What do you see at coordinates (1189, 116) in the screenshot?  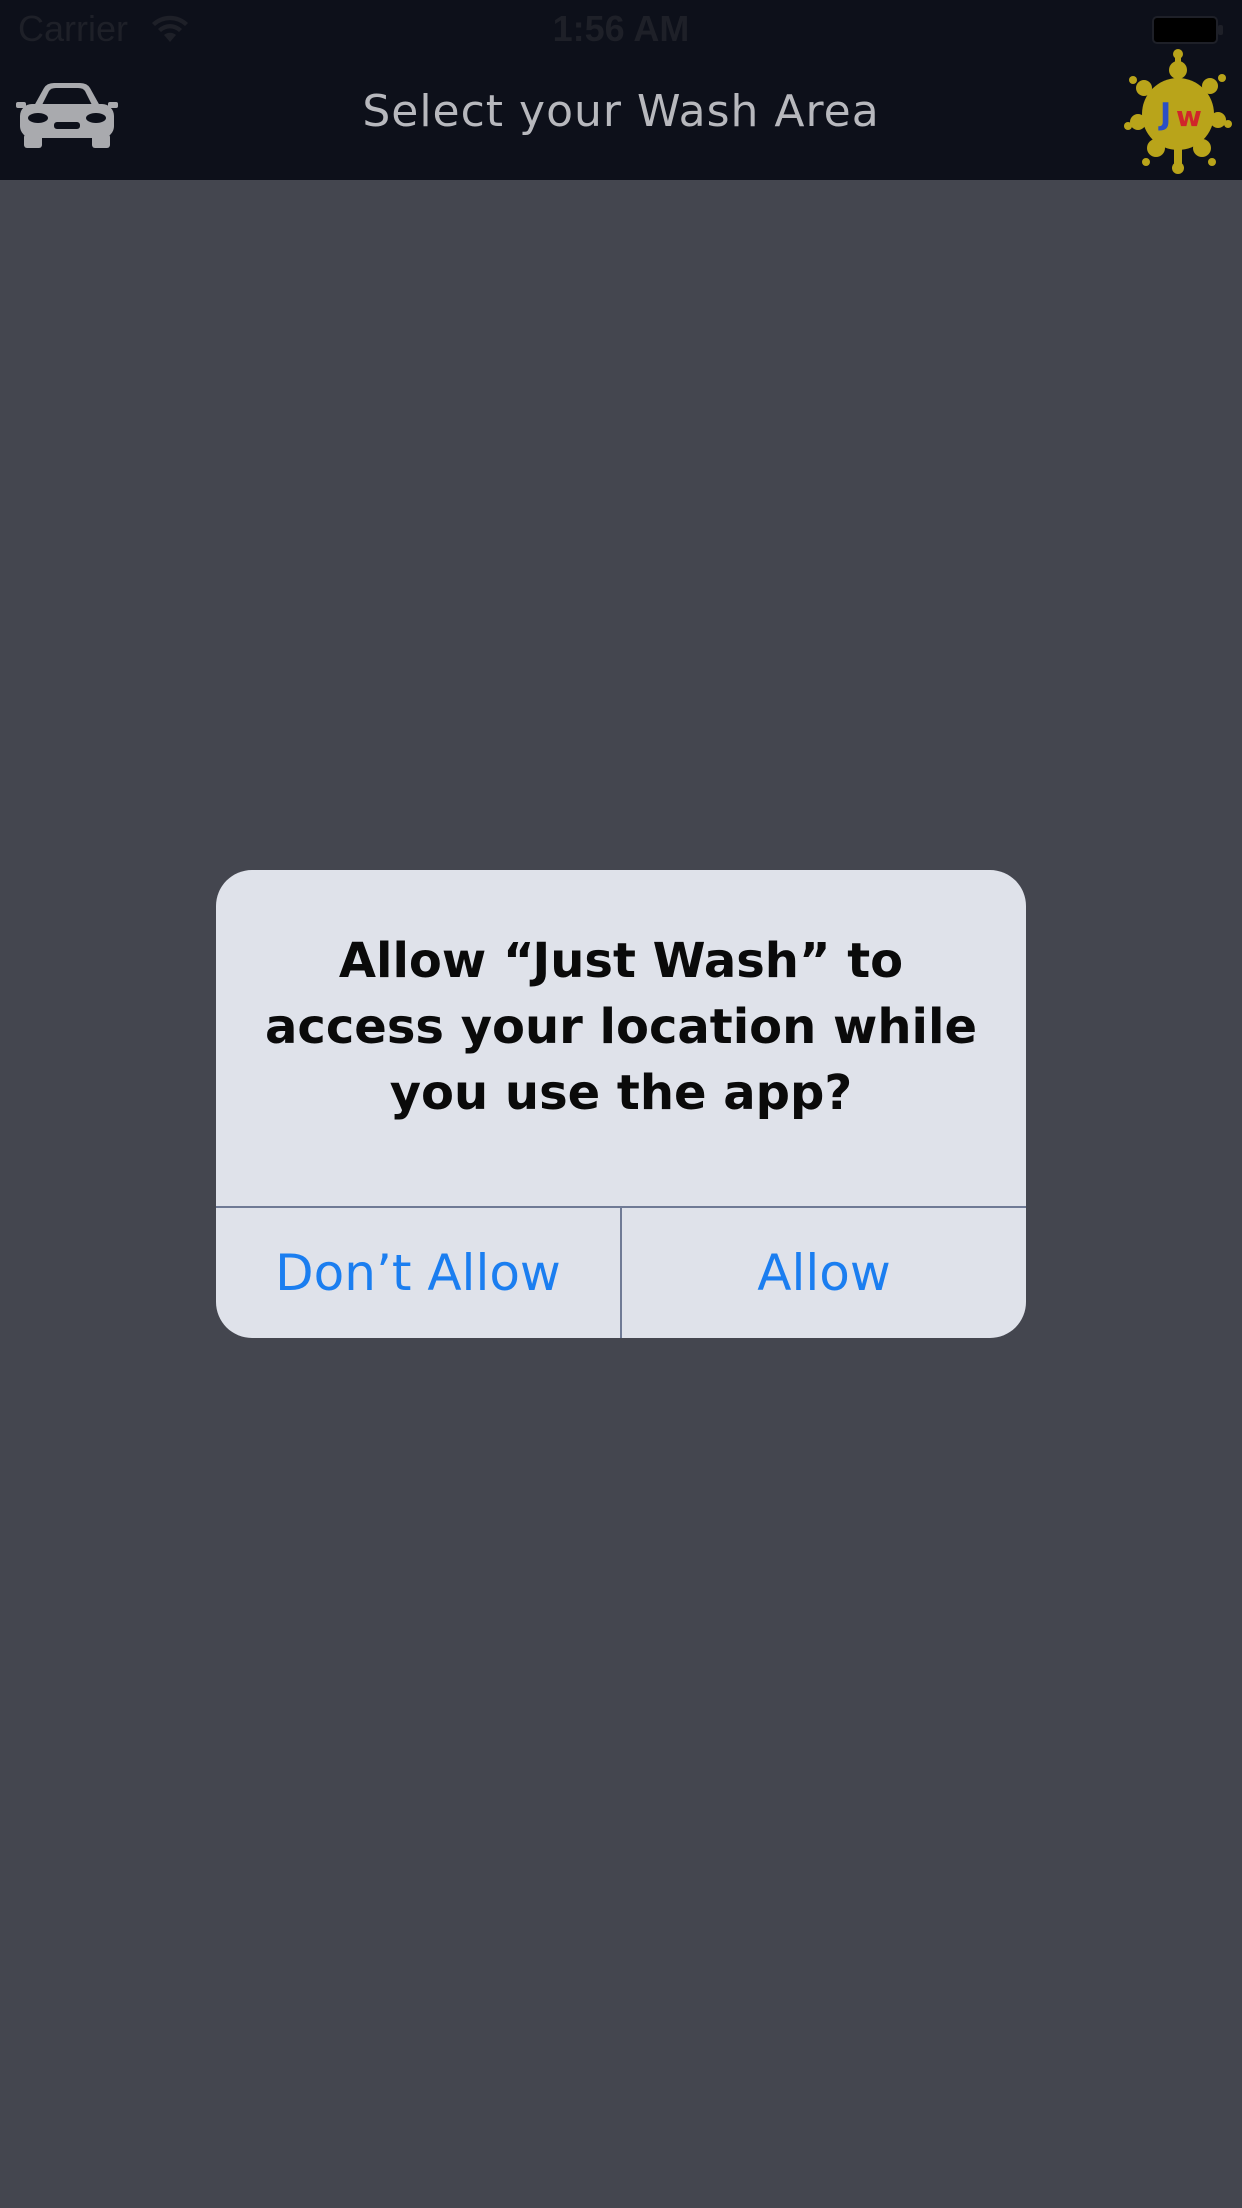 I see `logo-w-text: w` at bounding box center [1189, 116].